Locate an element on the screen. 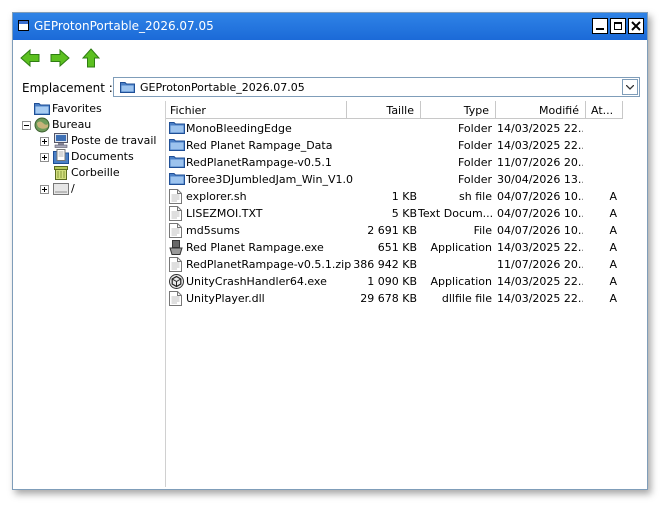  location-label: Emplacement : is located at coordinates (67, 88).